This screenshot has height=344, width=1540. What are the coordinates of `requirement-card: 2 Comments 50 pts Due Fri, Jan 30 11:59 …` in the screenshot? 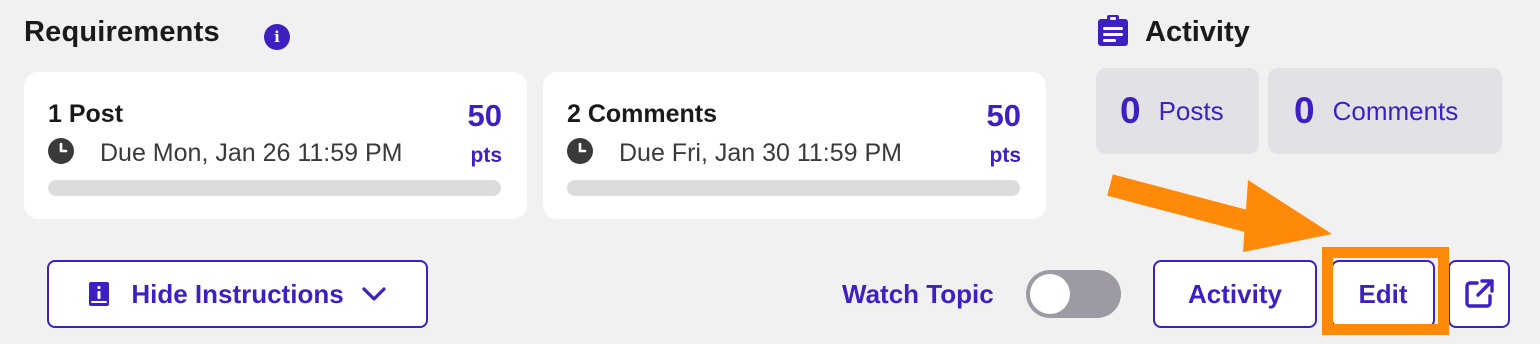 It's located at (794, 145).